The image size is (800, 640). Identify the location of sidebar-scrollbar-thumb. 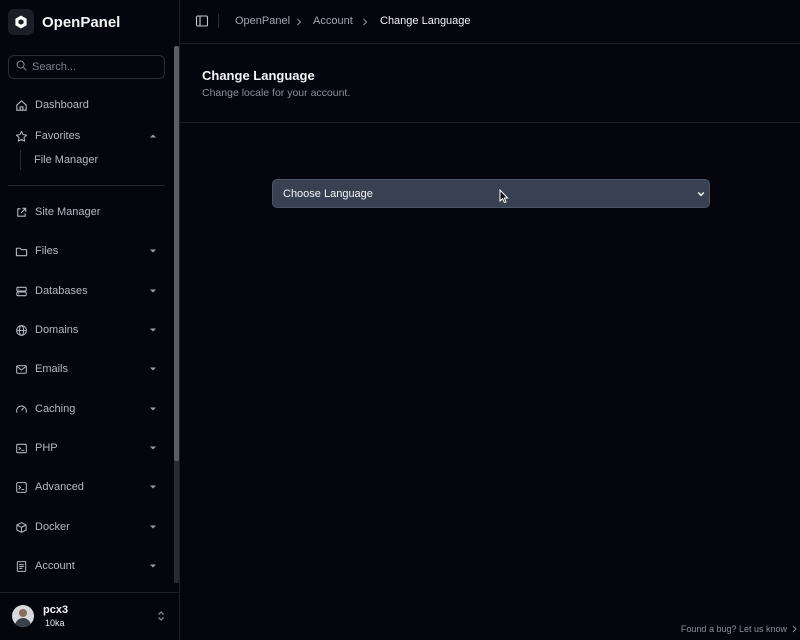
(176, 253).